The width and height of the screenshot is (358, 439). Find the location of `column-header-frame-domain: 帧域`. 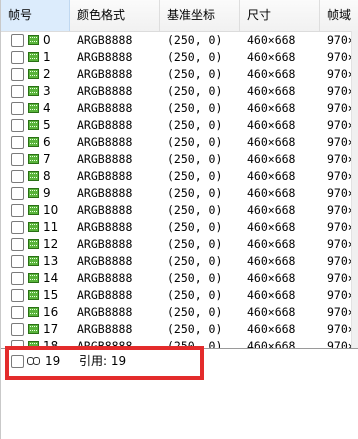

column-header-frame-domain: 帧域 is located at coordinates (339, 15).